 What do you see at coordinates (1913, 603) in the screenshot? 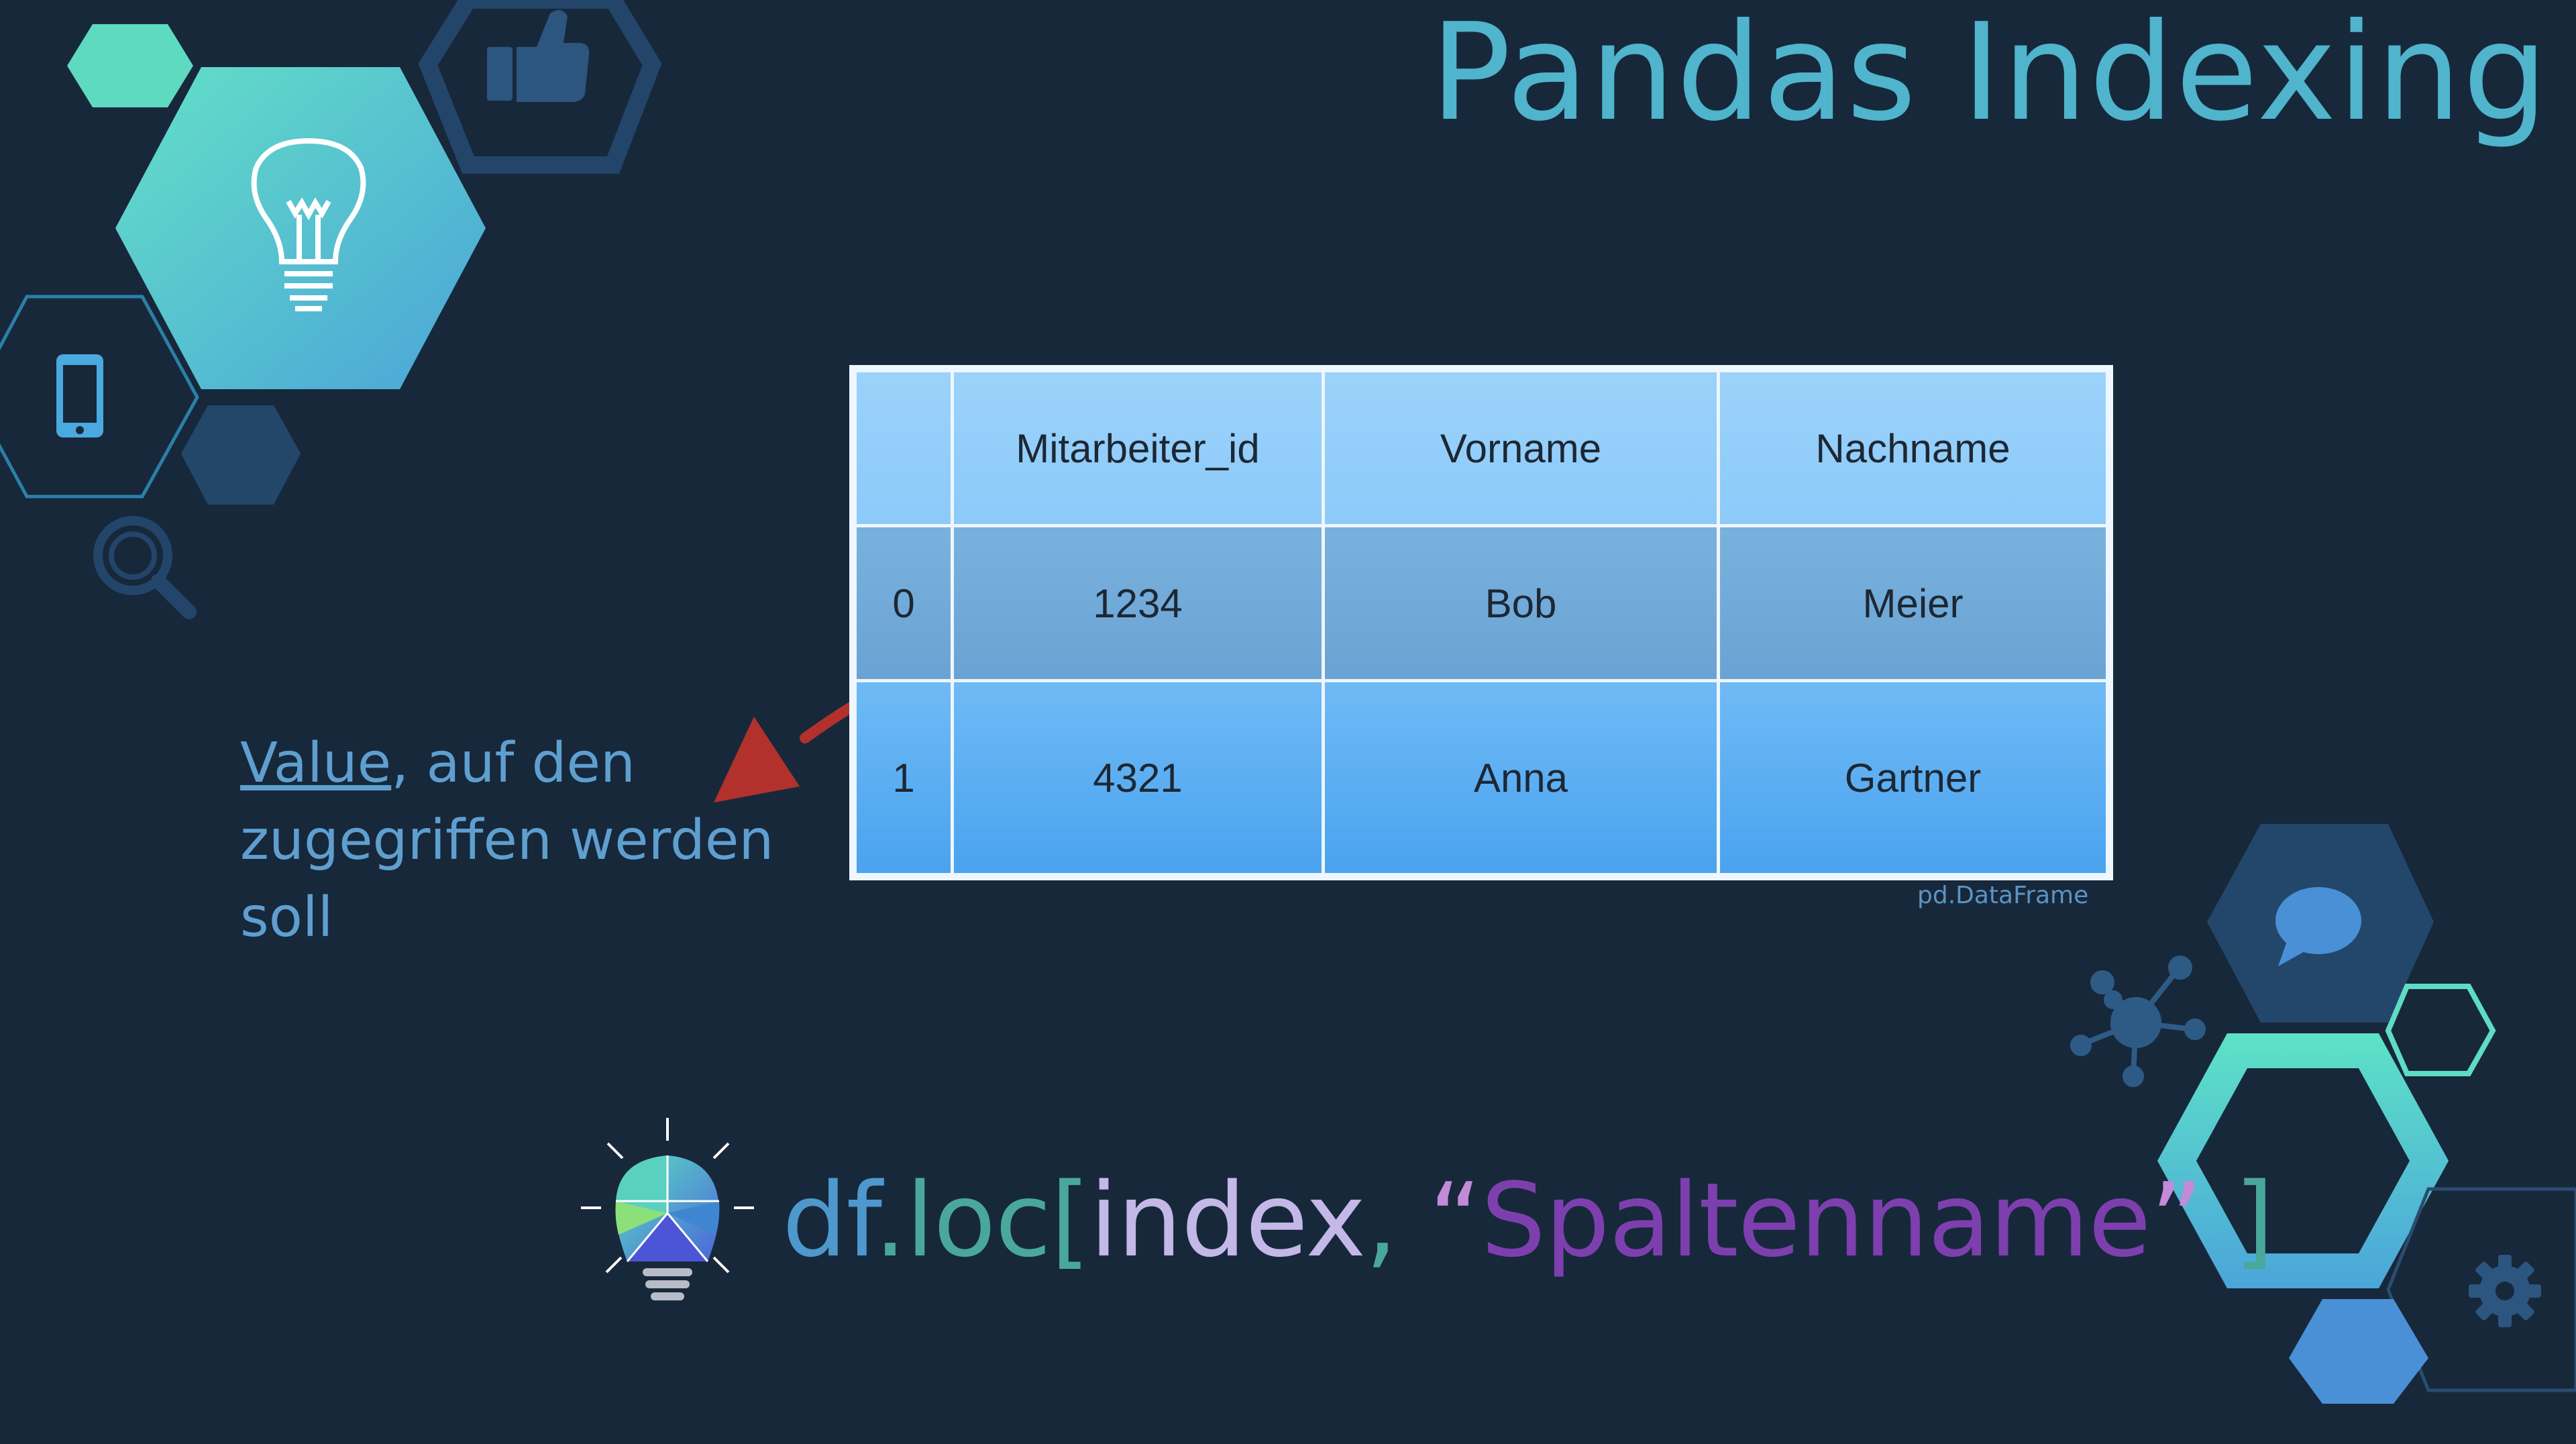
I see `table-cell: Meier` at bounding box center [1913, 603].